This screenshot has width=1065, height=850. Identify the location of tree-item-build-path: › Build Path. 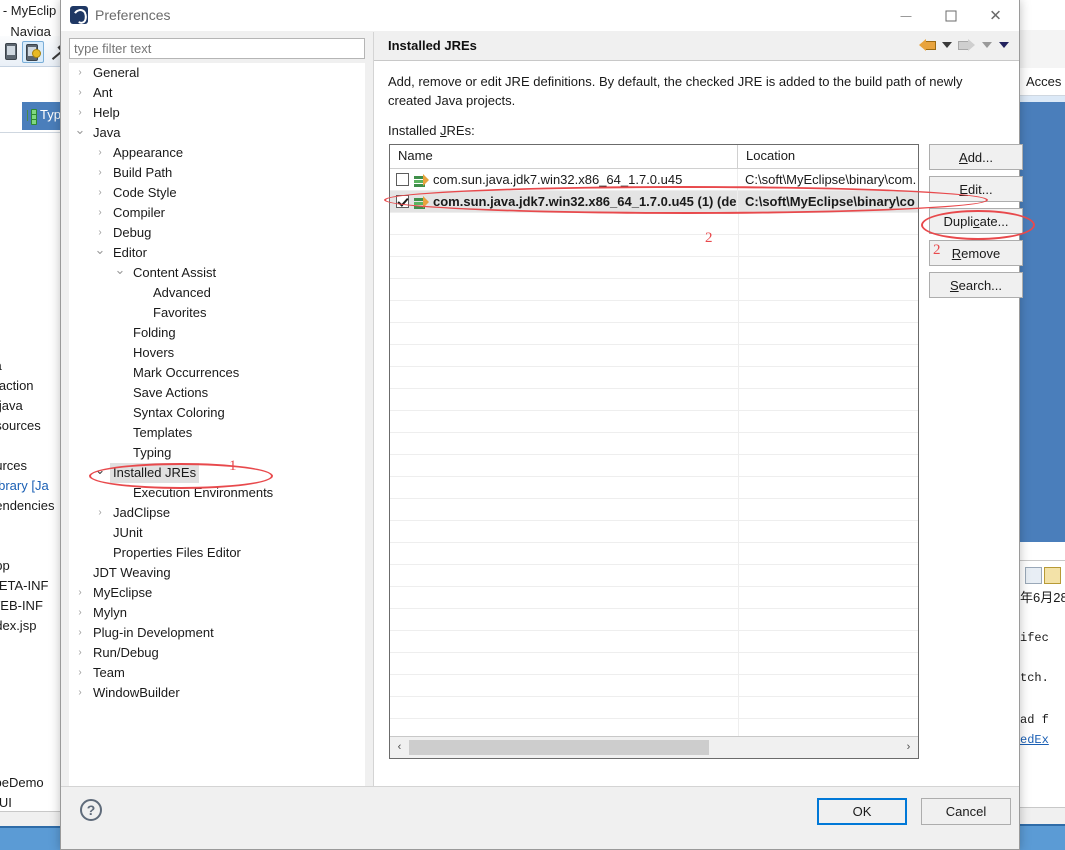
(217, 173).